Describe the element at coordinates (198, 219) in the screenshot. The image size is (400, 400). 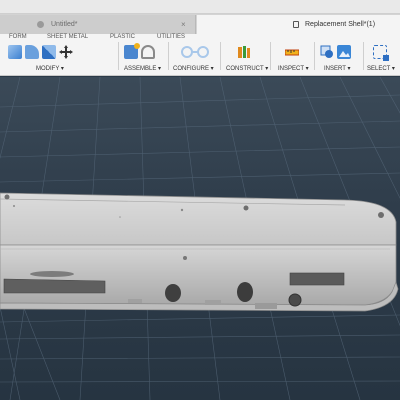
I see `shell-top-face` at that location.